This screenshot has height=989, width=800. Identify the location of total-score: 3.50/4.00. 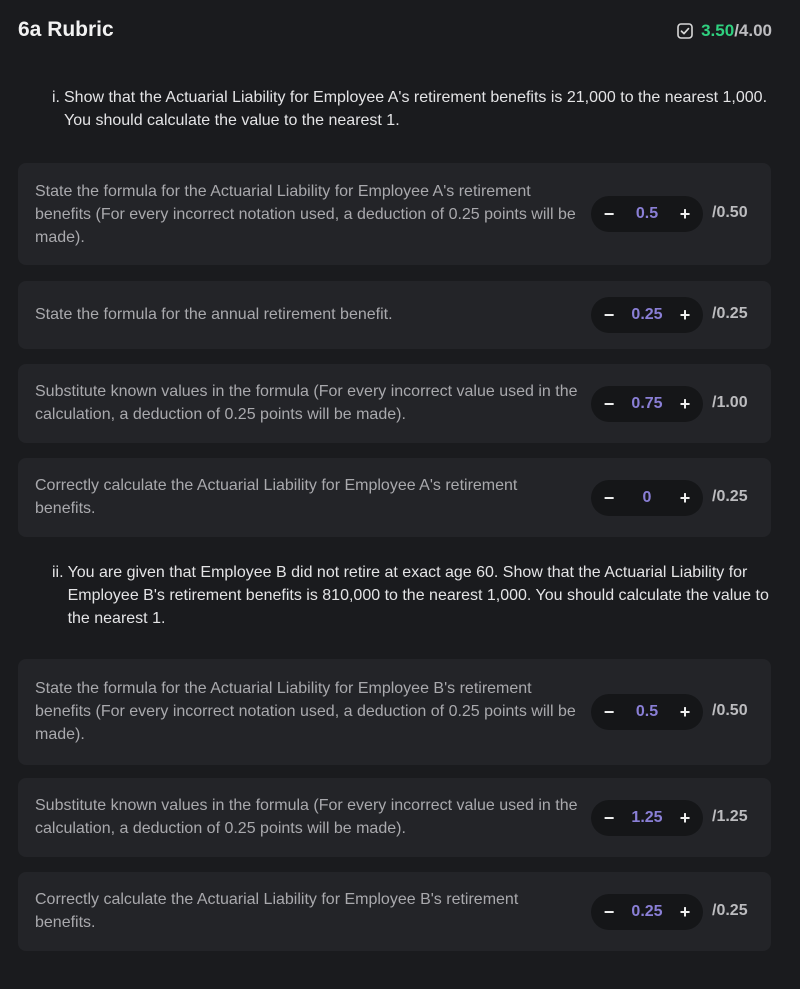
(724, 31).